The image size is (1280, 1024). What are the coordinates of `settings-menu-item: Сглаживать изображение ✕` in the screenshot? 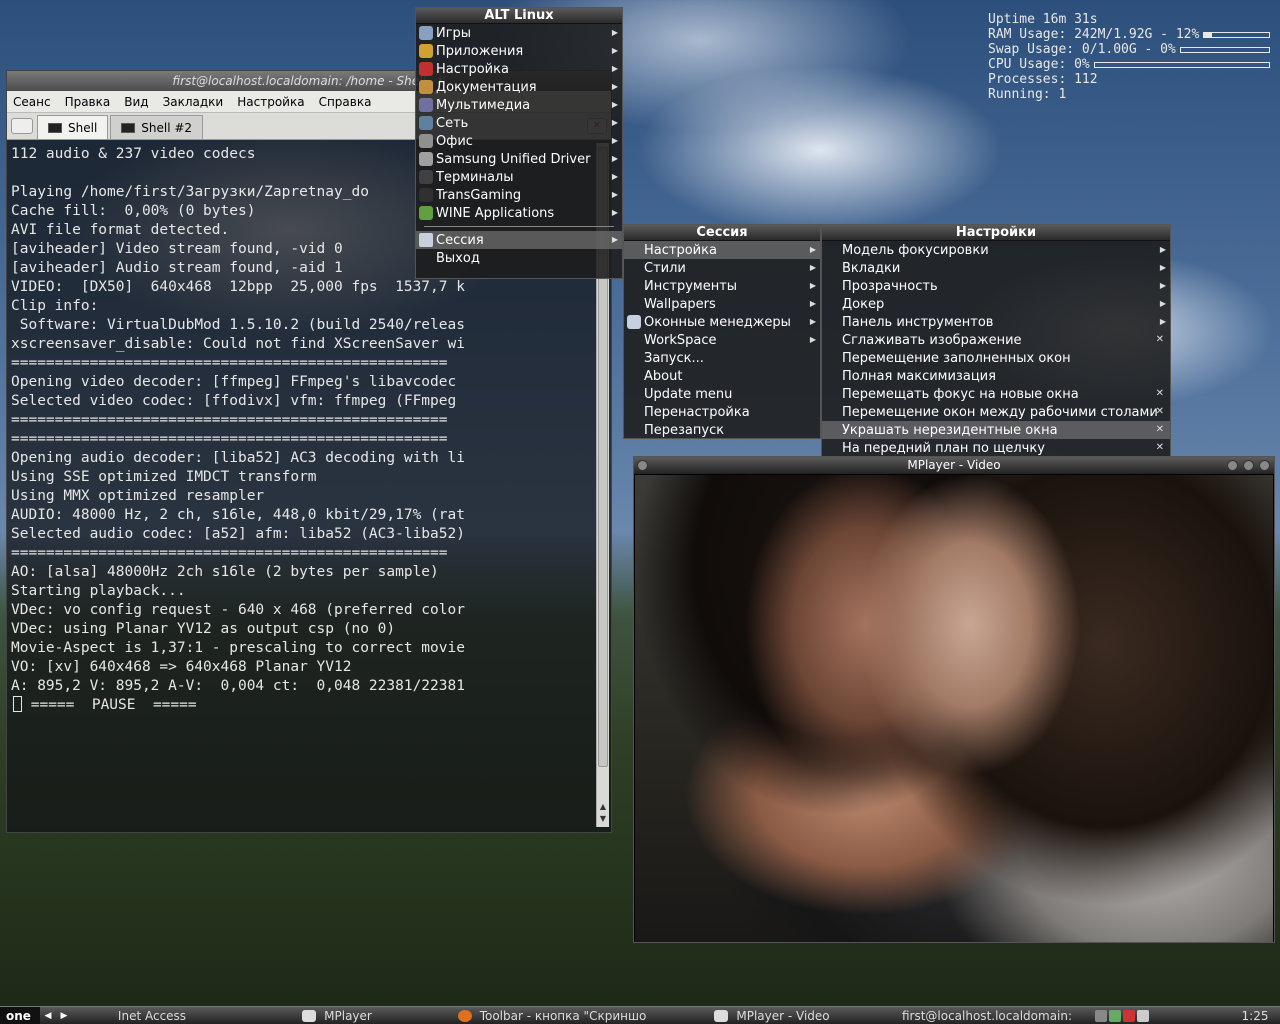 It's located at (996, 340).